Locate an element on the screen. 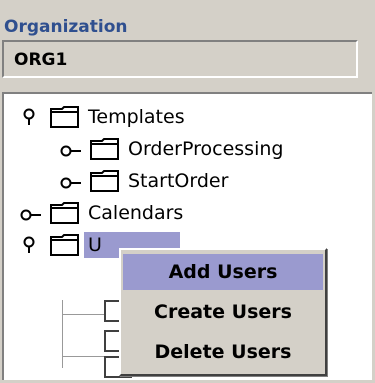  organization-value: ORG1 is located at coordinates (41, 60).